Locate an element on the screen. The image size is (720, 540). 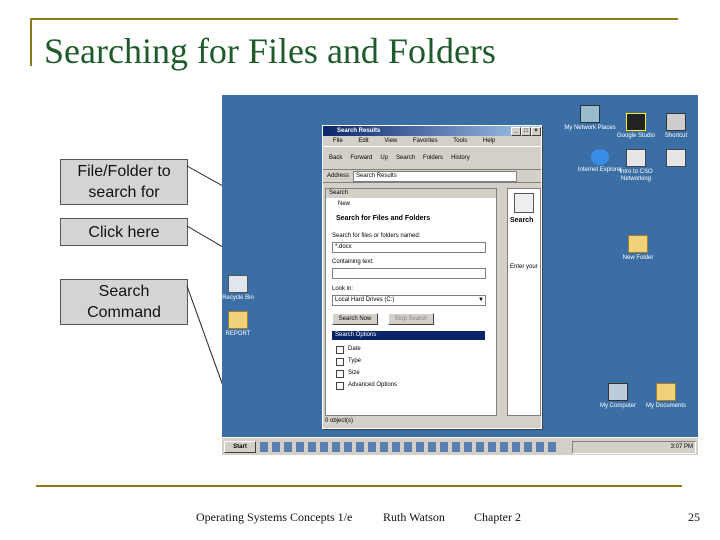
network-icon is located at coordinates (590, 114).